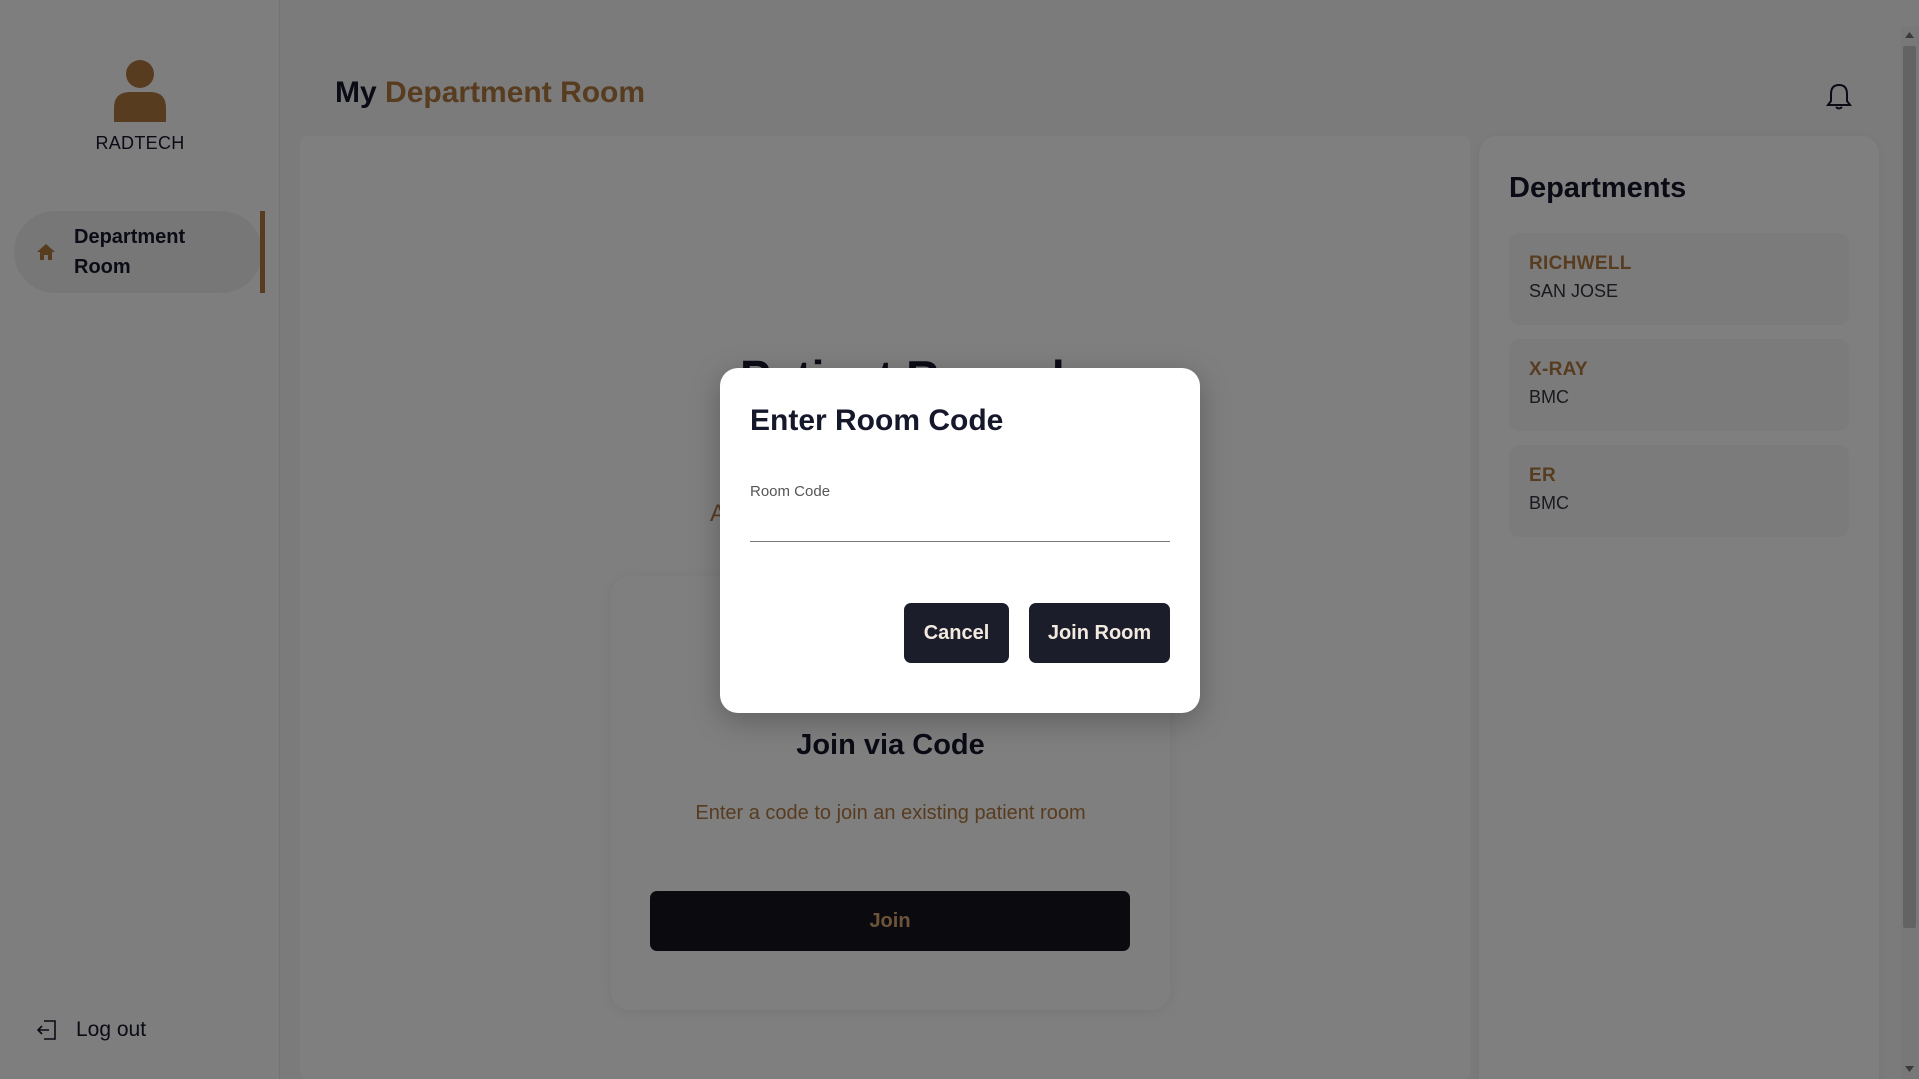 The height and width of the screenshot is (1079, 1919). I want to click on room-code-label: Room Code, so click(790, 491).